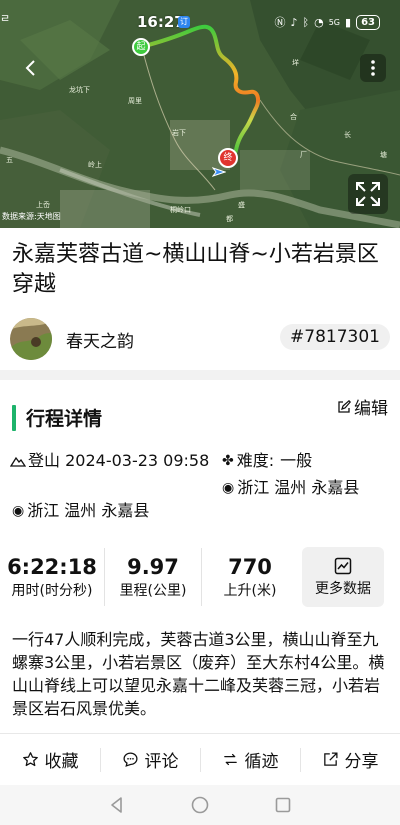 The height and width of the screenshot is (825, 400). Describe the element at coordinates (241, 205) in the screenshot. I see `place-label: 盛` at that location.